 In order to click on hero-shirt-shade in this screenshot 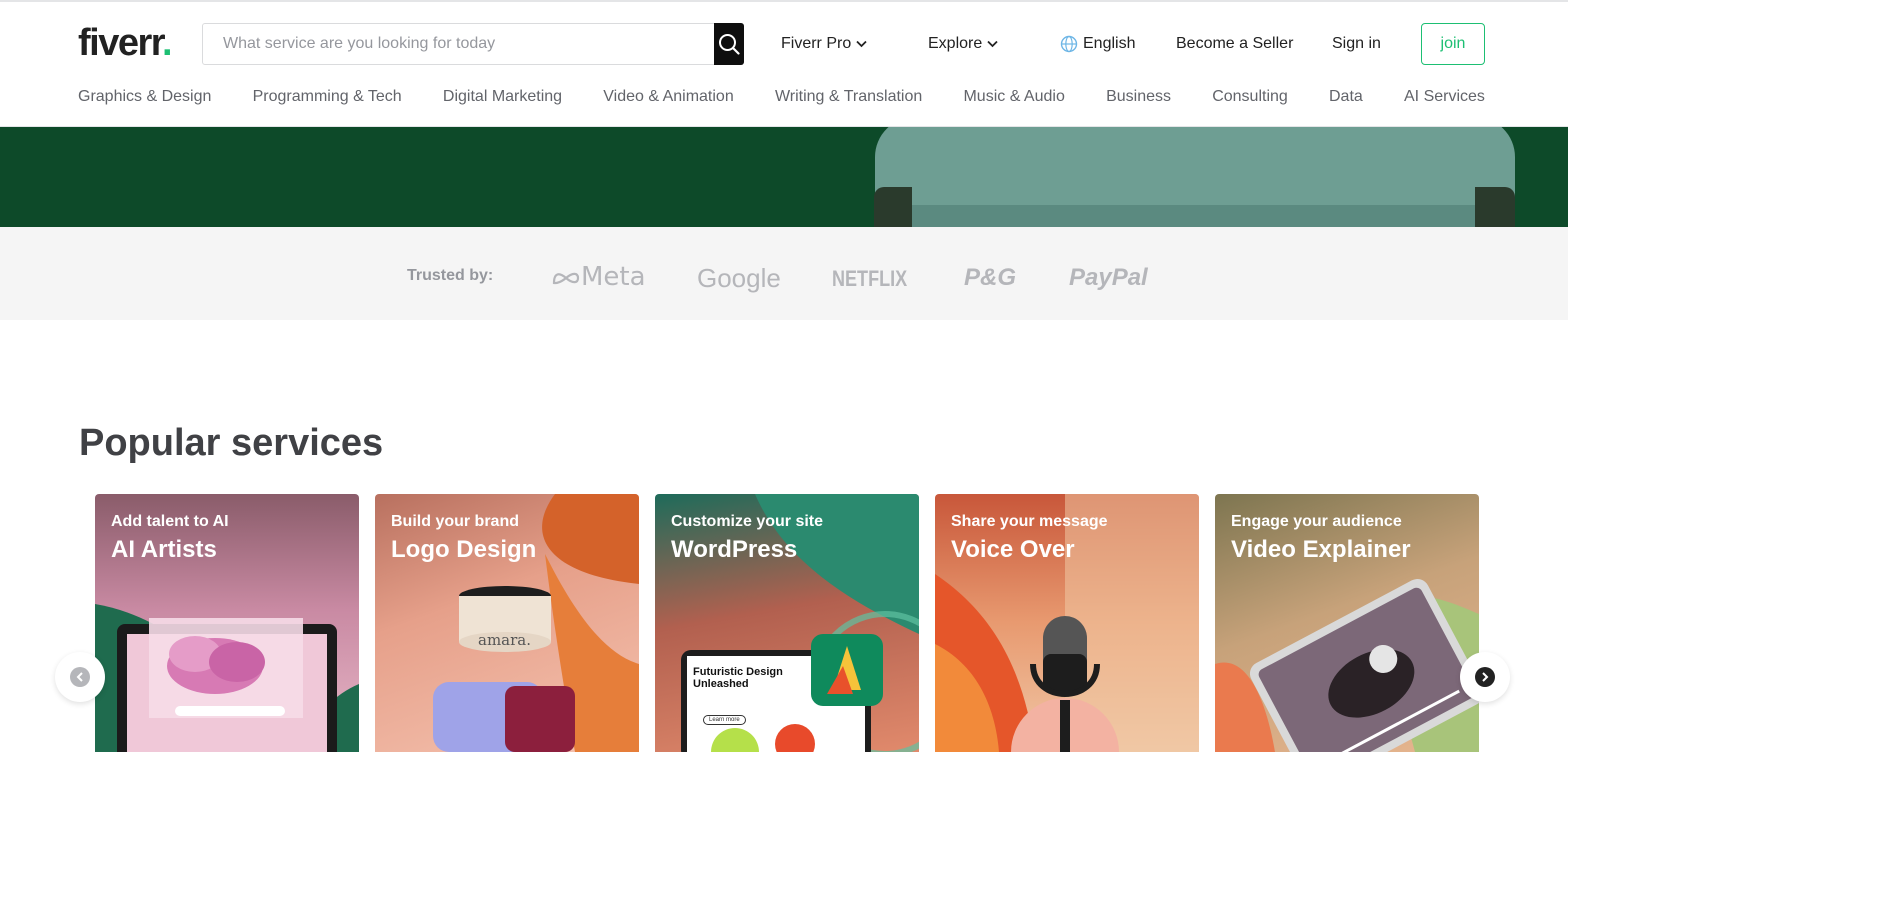, I will do `click(1192, 216)`.